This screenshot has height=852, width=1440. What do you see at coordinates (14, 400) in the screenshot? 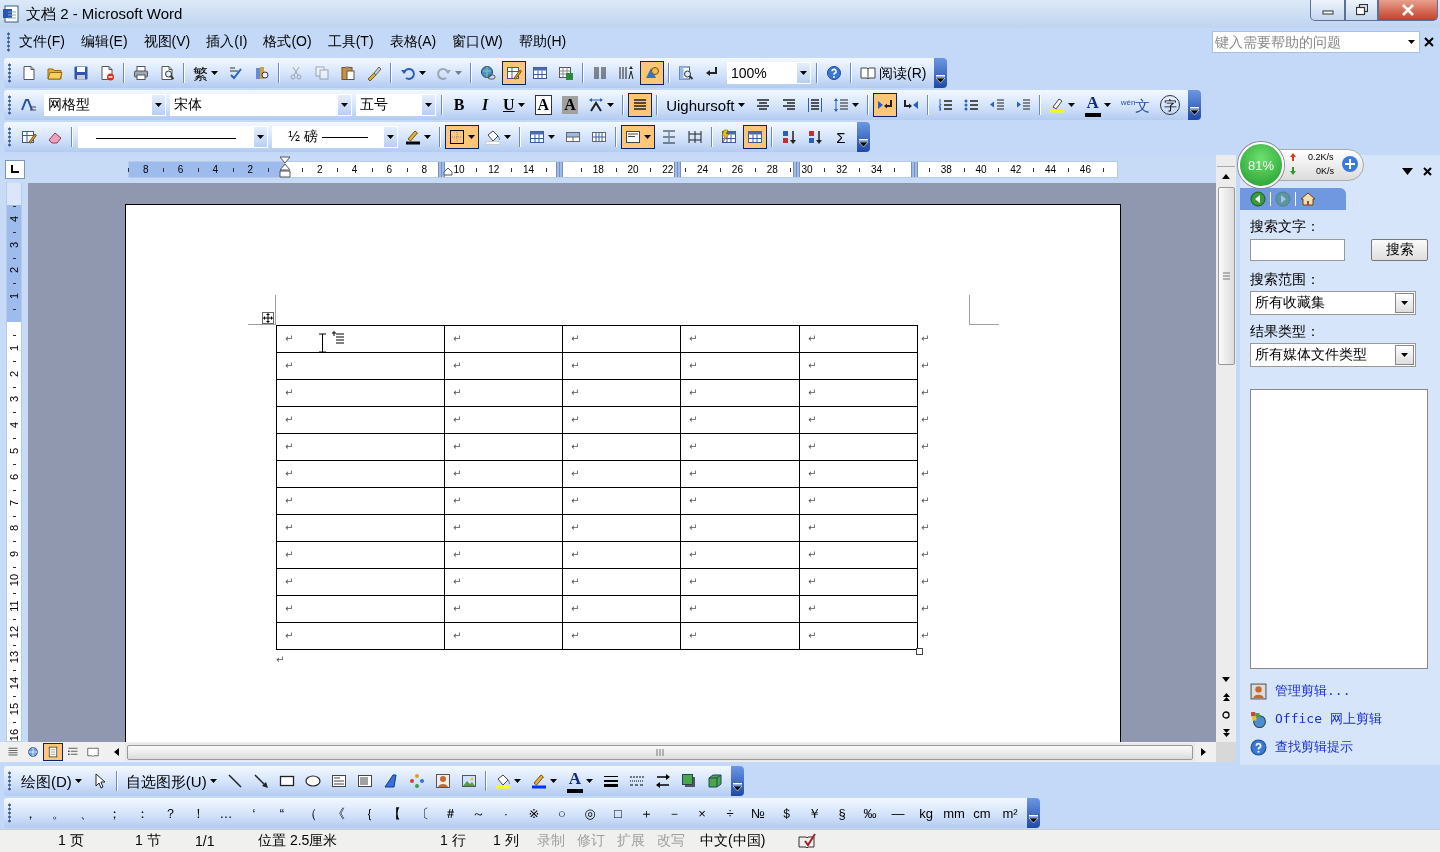
I see `ruler-number: 3` at bounding box center [14, 400].